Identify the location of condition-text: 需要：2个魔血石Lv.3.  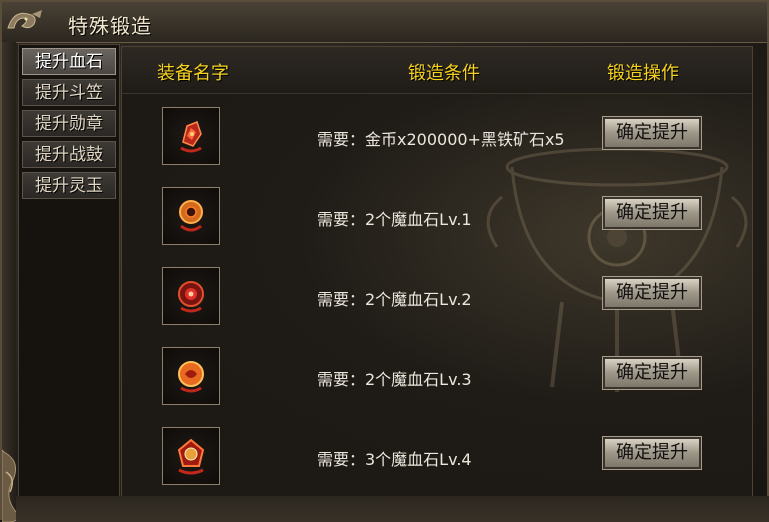
(394, 379).